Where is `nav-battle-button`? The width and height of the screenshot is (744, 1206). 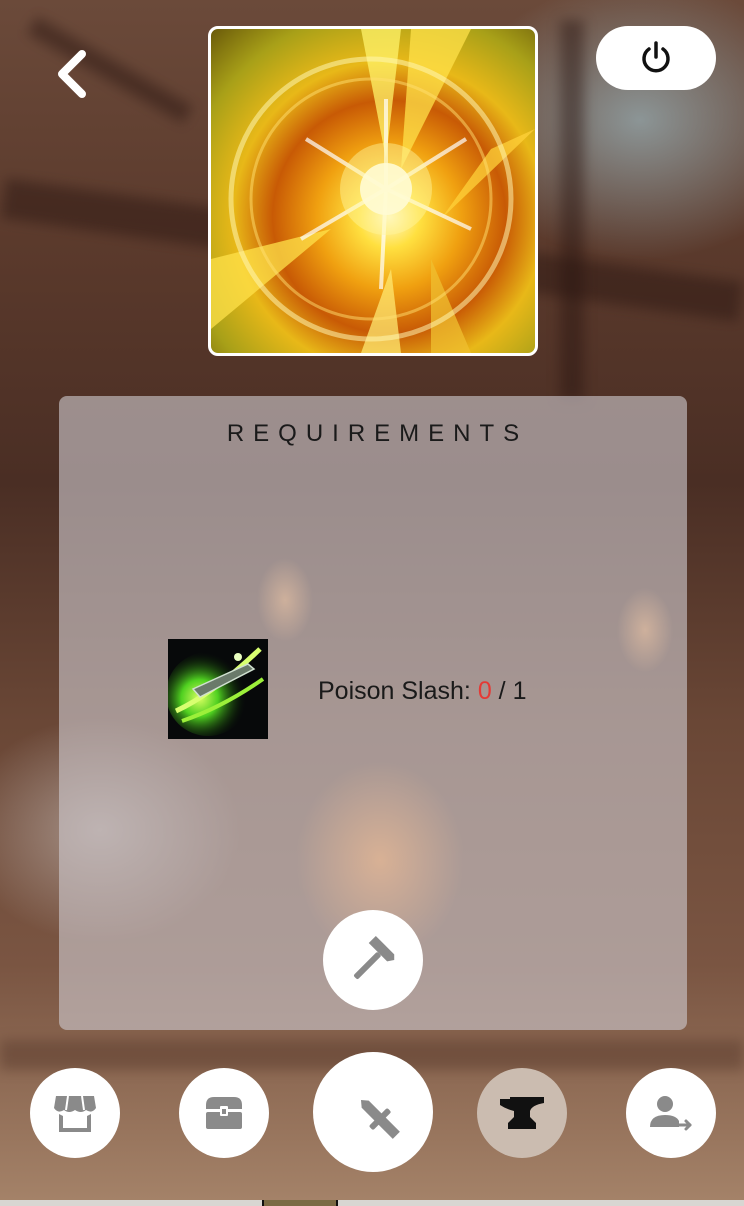
nav-battle-button is located at coordinates (373, 1112).